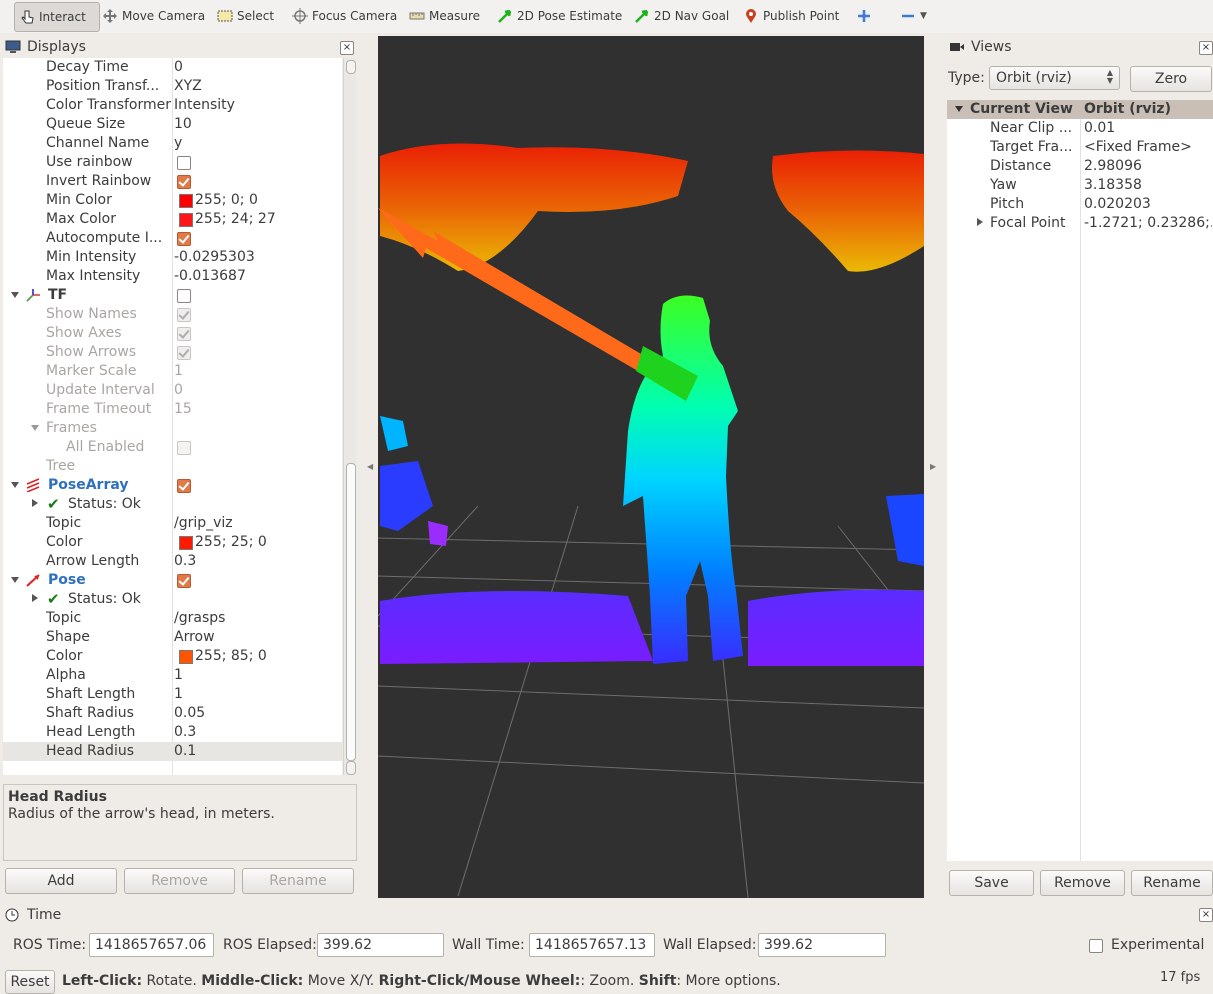 The image size is (1213, 994). I want to click on property-row: Show Axes, so click(172, 333).